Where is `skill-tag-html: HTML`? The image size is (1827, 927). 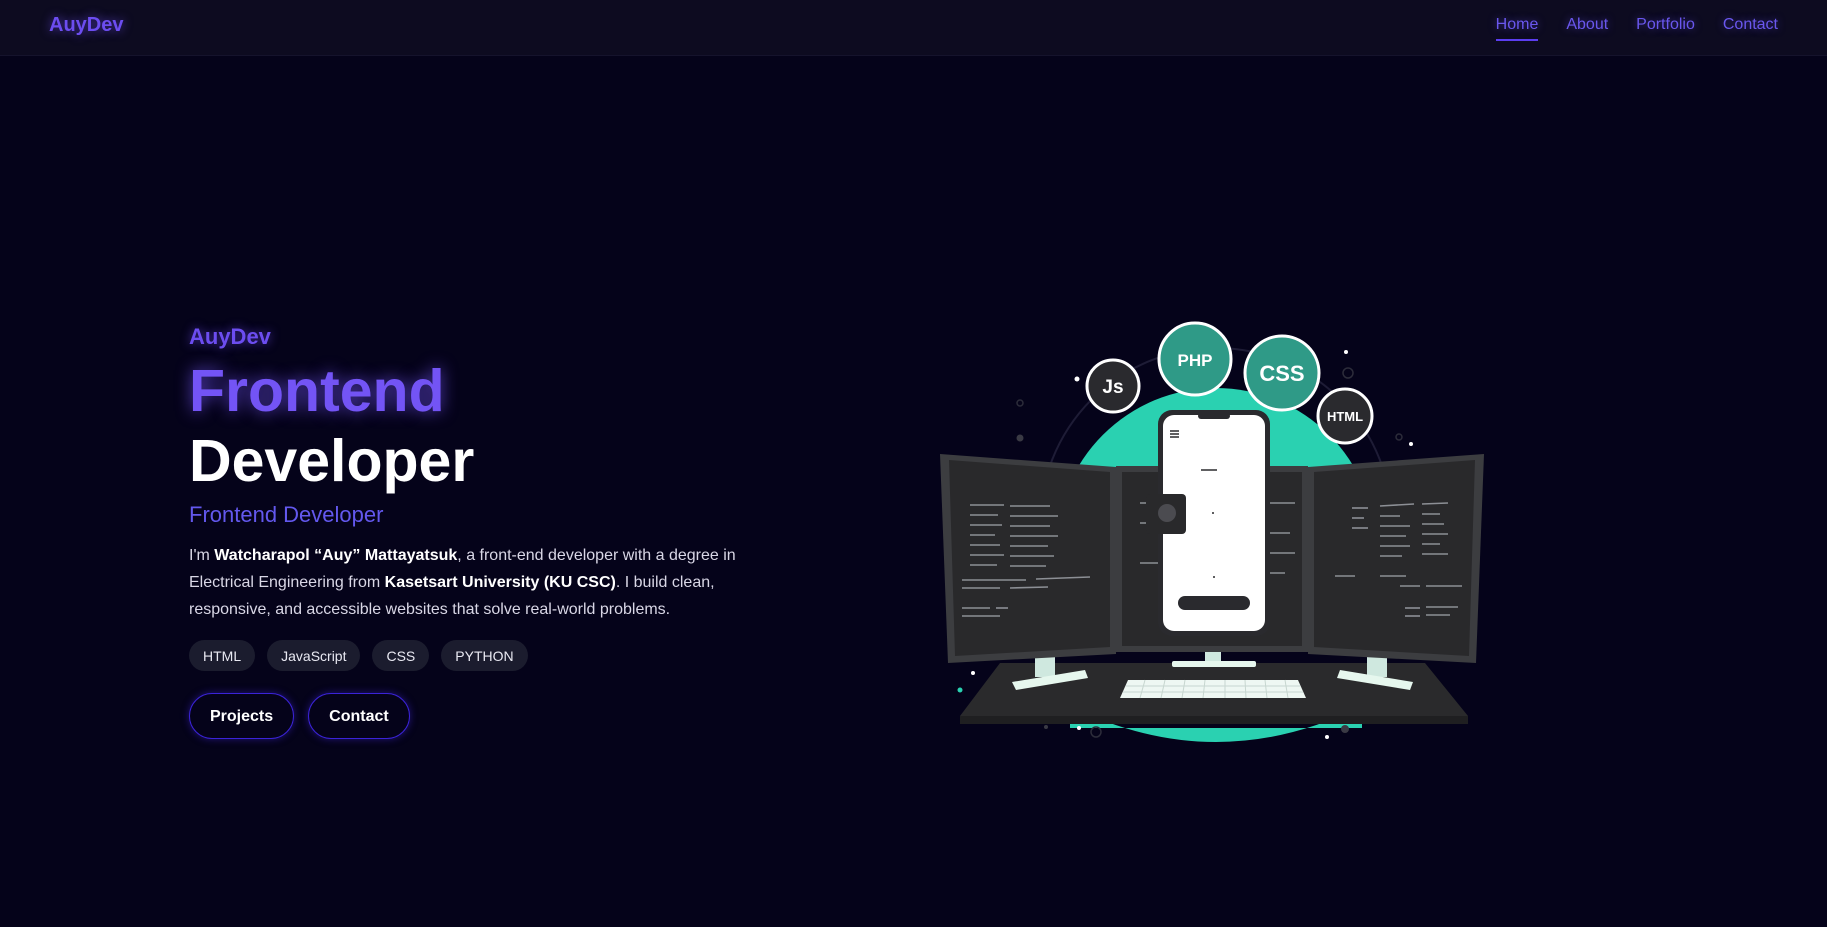 skill-tag-html: HTML is located at coordinates (222, 655).